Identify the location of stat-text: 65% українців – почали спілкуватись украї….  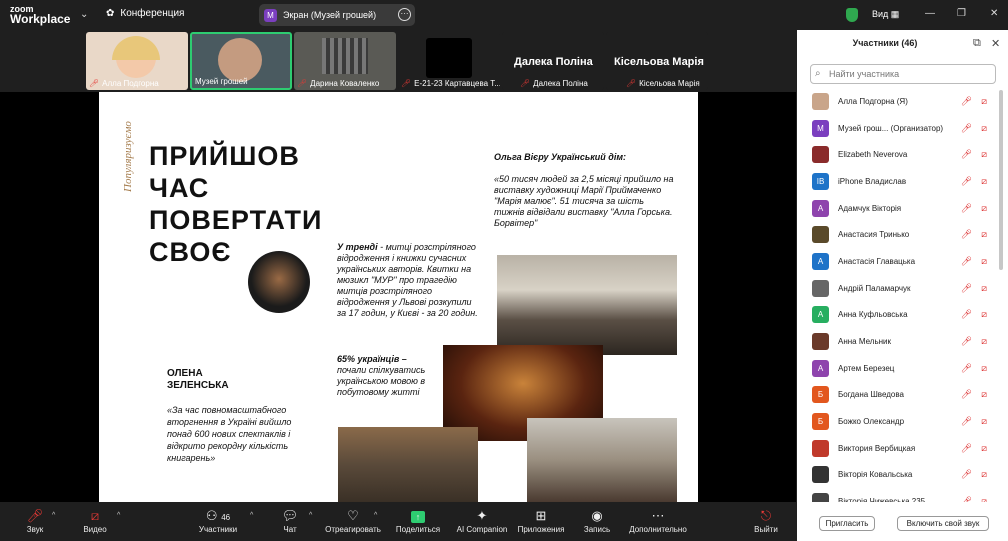
(381, 375).